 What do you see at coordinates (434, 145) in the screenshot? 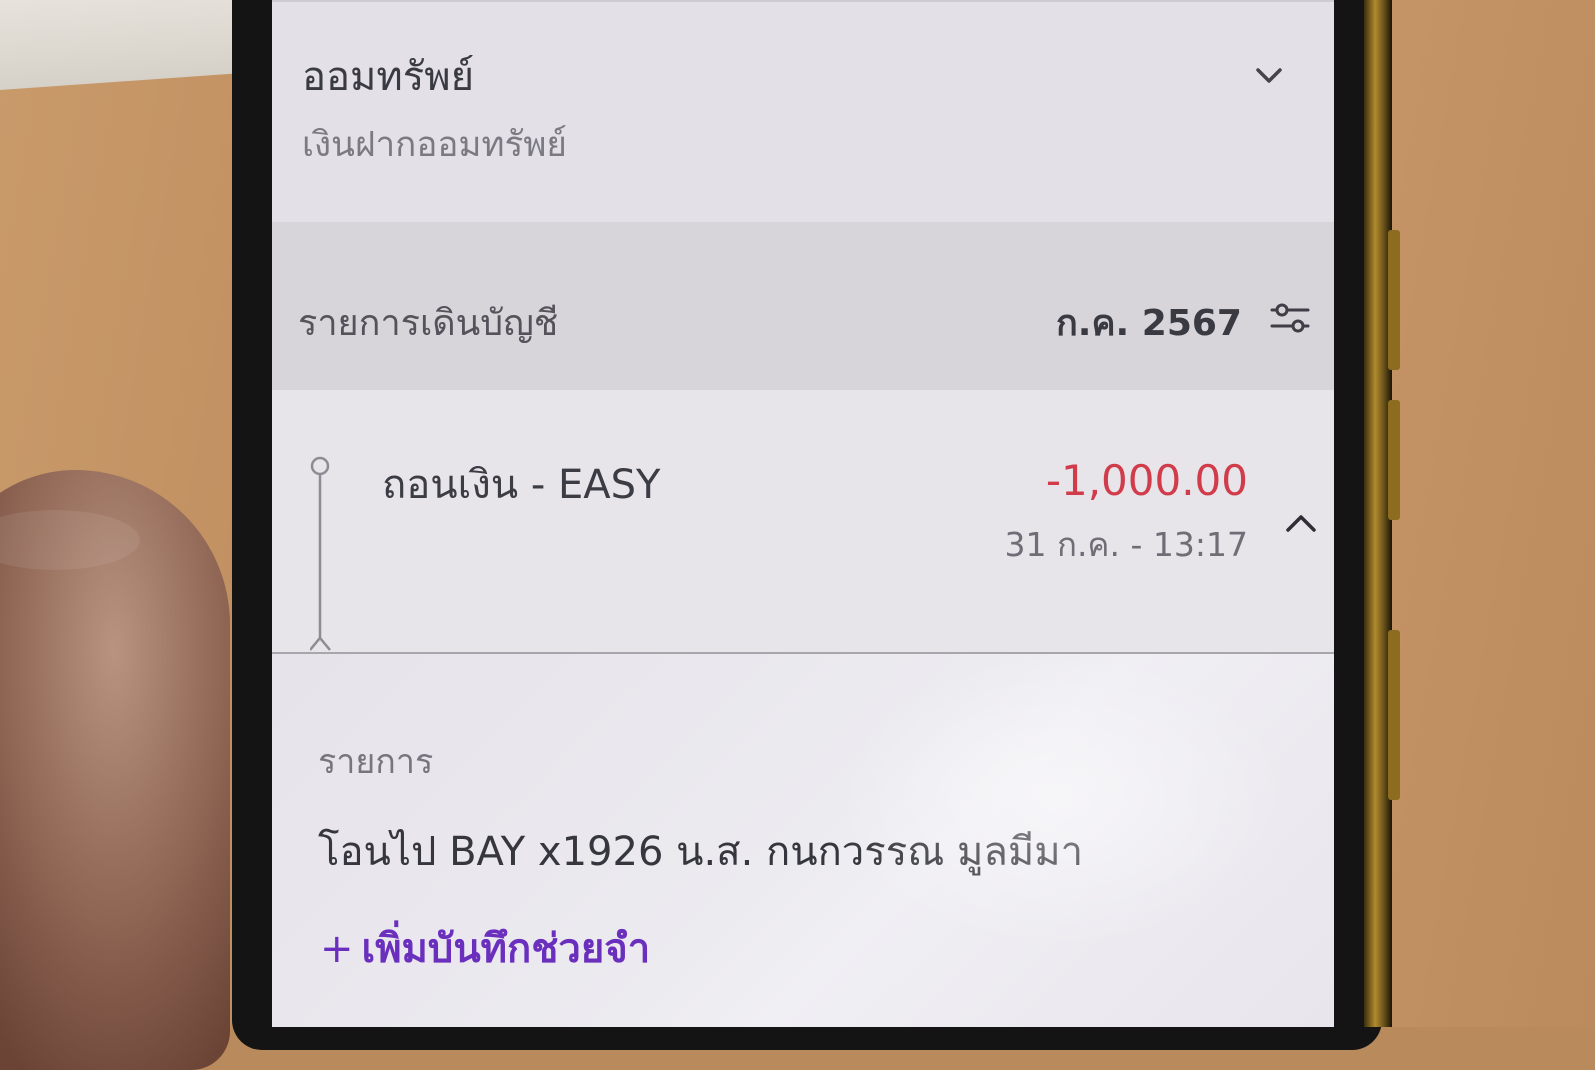
I see `account-type: เงินฝากออมทรัพย์` at bounding box center [434, 145].